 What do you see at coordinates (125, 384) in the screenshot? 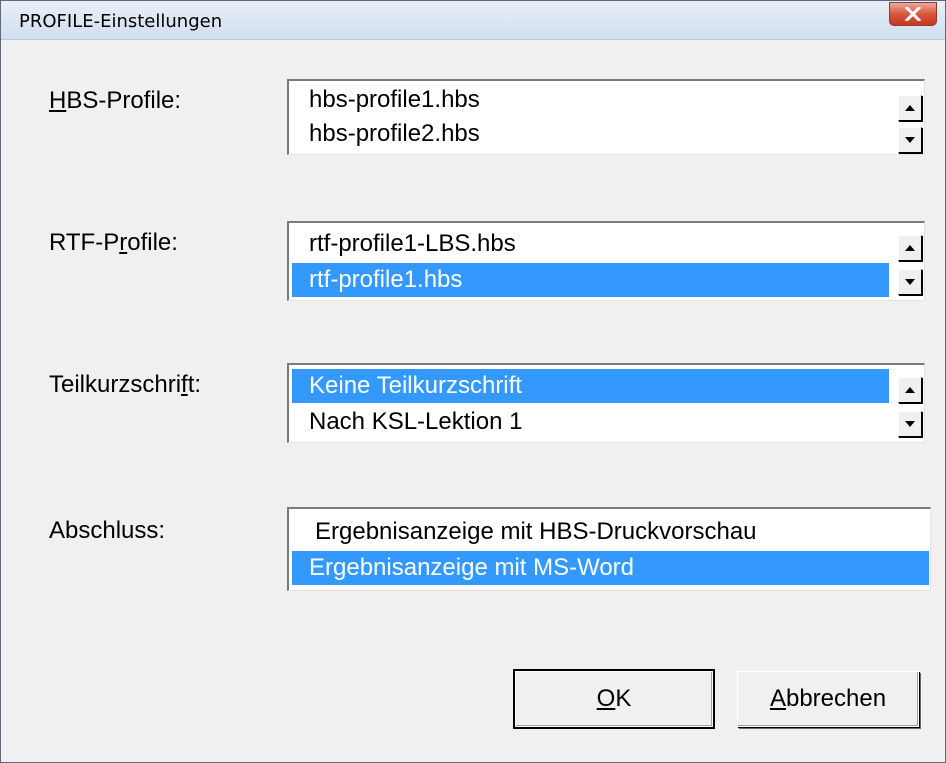
I see `teilkurzschrift-label: Teilkurzschrift:` at bounding box center [125, 384].